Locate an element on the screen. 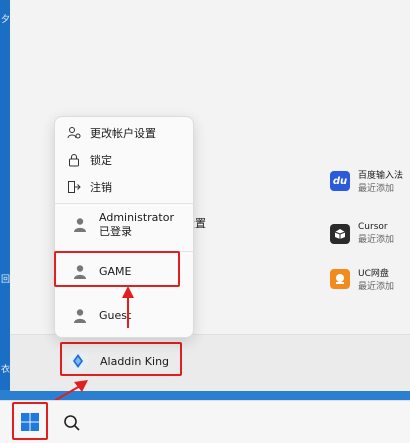 This screenshot has height=443, width=410. search-icon is located at coordinates (72, 423).